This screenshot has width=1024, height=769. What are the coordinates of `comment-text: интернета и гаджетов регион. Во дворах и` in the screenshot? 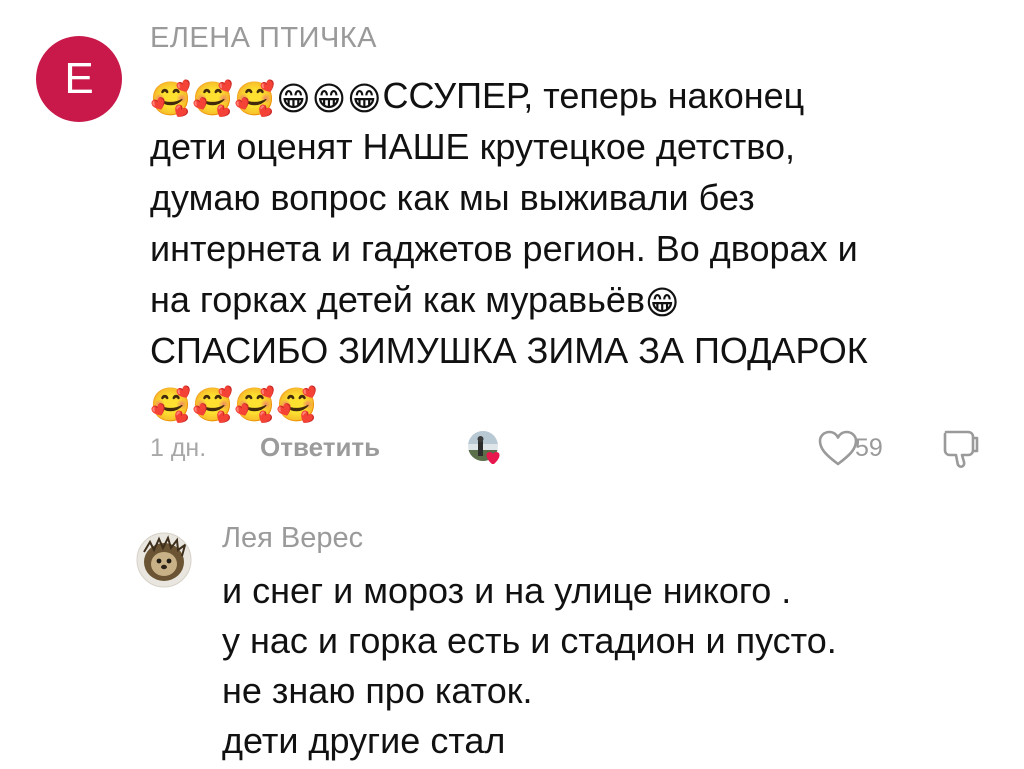 It's located at (504, 248).